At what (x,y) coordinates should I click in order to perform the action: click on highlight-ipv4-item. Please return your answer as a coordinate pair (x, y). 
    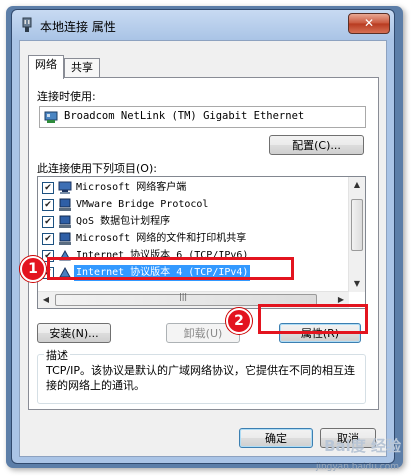
    Looking at the image, I should click on (170, 268).